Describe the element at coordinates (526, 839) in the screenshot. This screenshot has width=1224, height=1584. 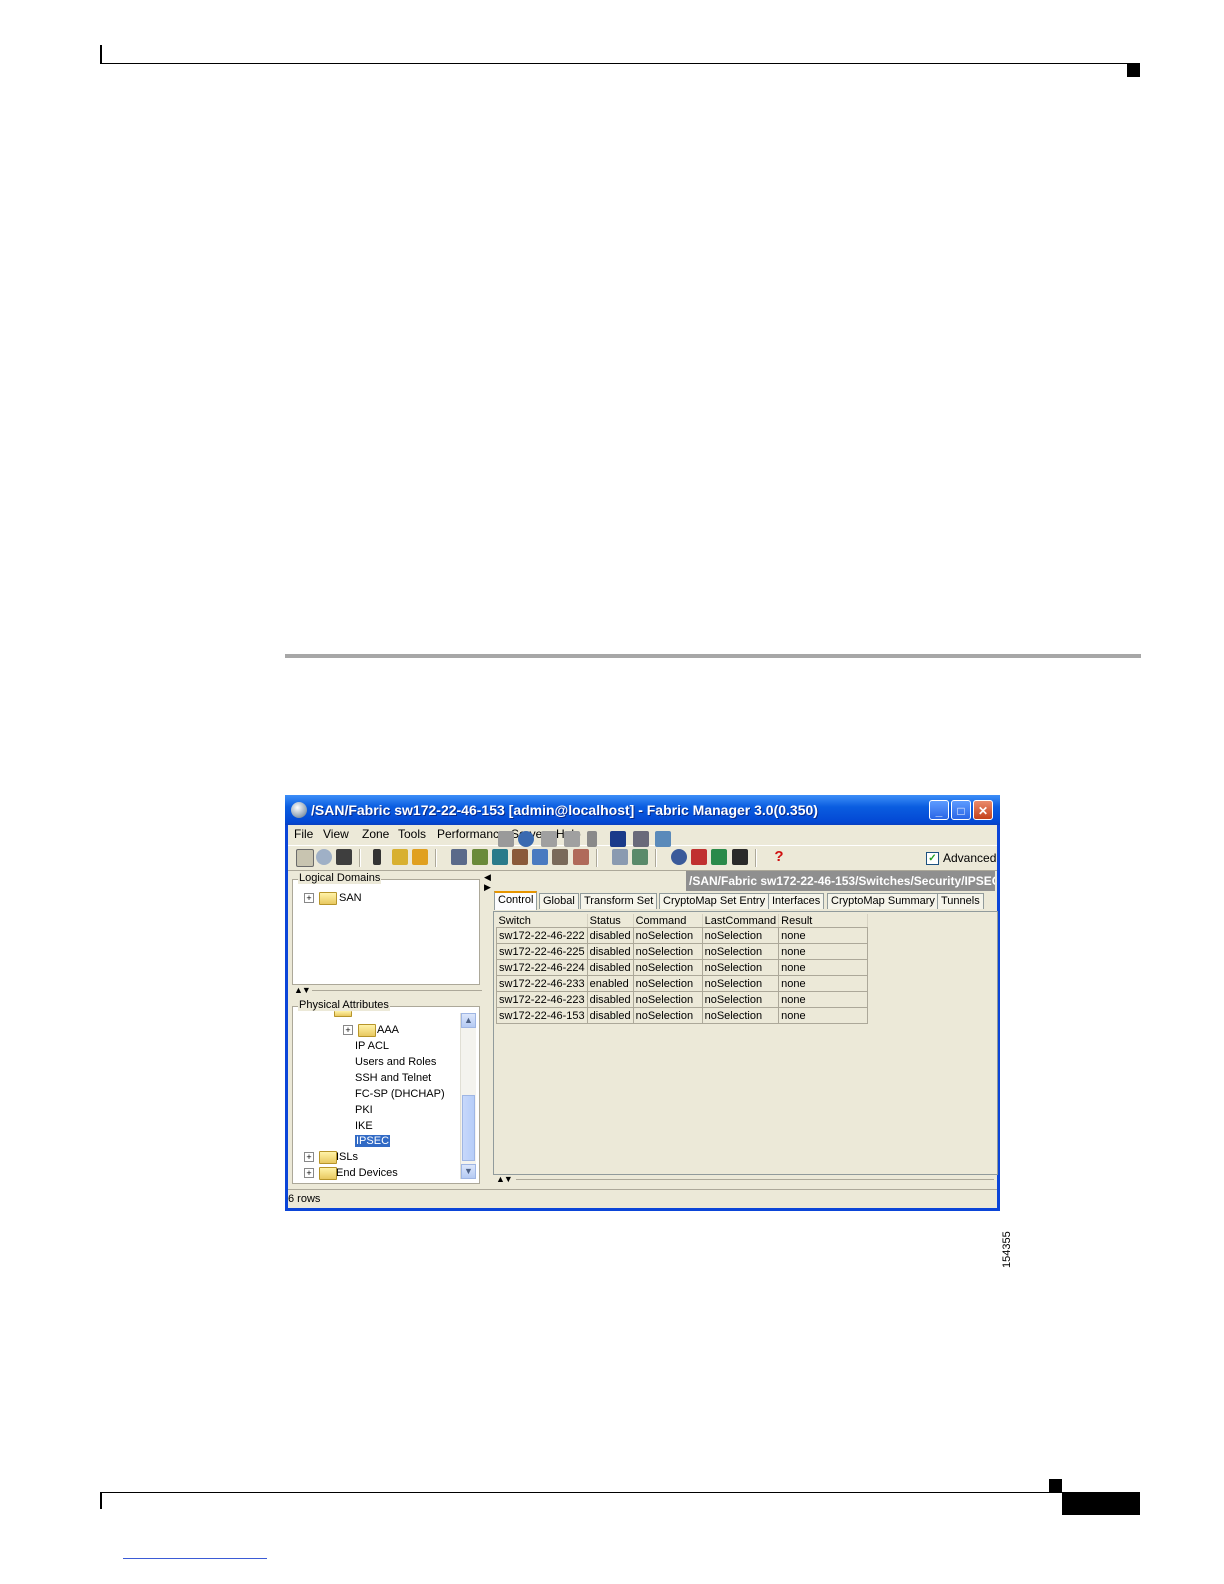
I see `refresh-icon` at that location.